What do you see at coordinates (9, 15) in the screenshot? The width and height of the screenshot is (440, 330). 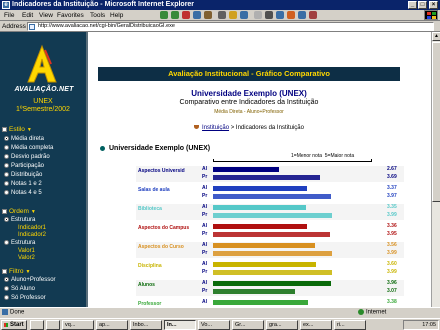 I see `menu-file: File` at bounding box center [9, 15].